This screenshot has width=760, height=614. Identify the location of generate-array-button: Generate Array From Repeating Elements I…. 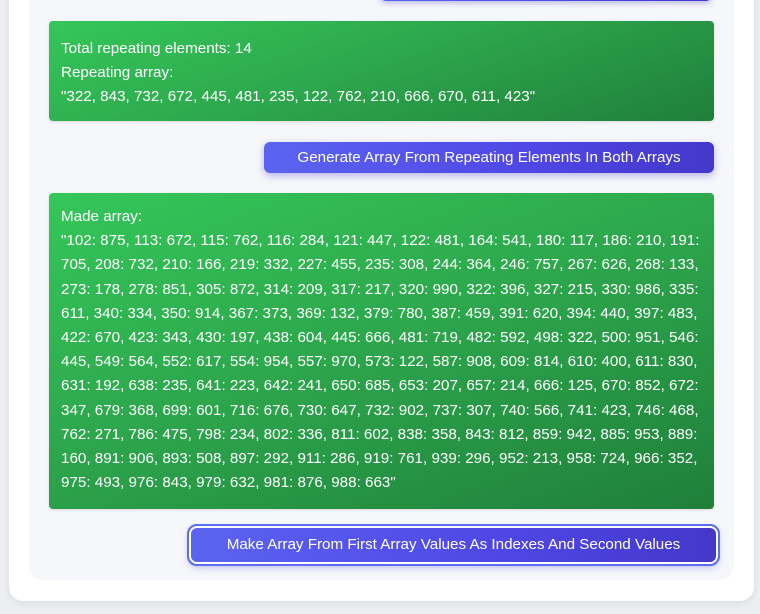
(489, 157).